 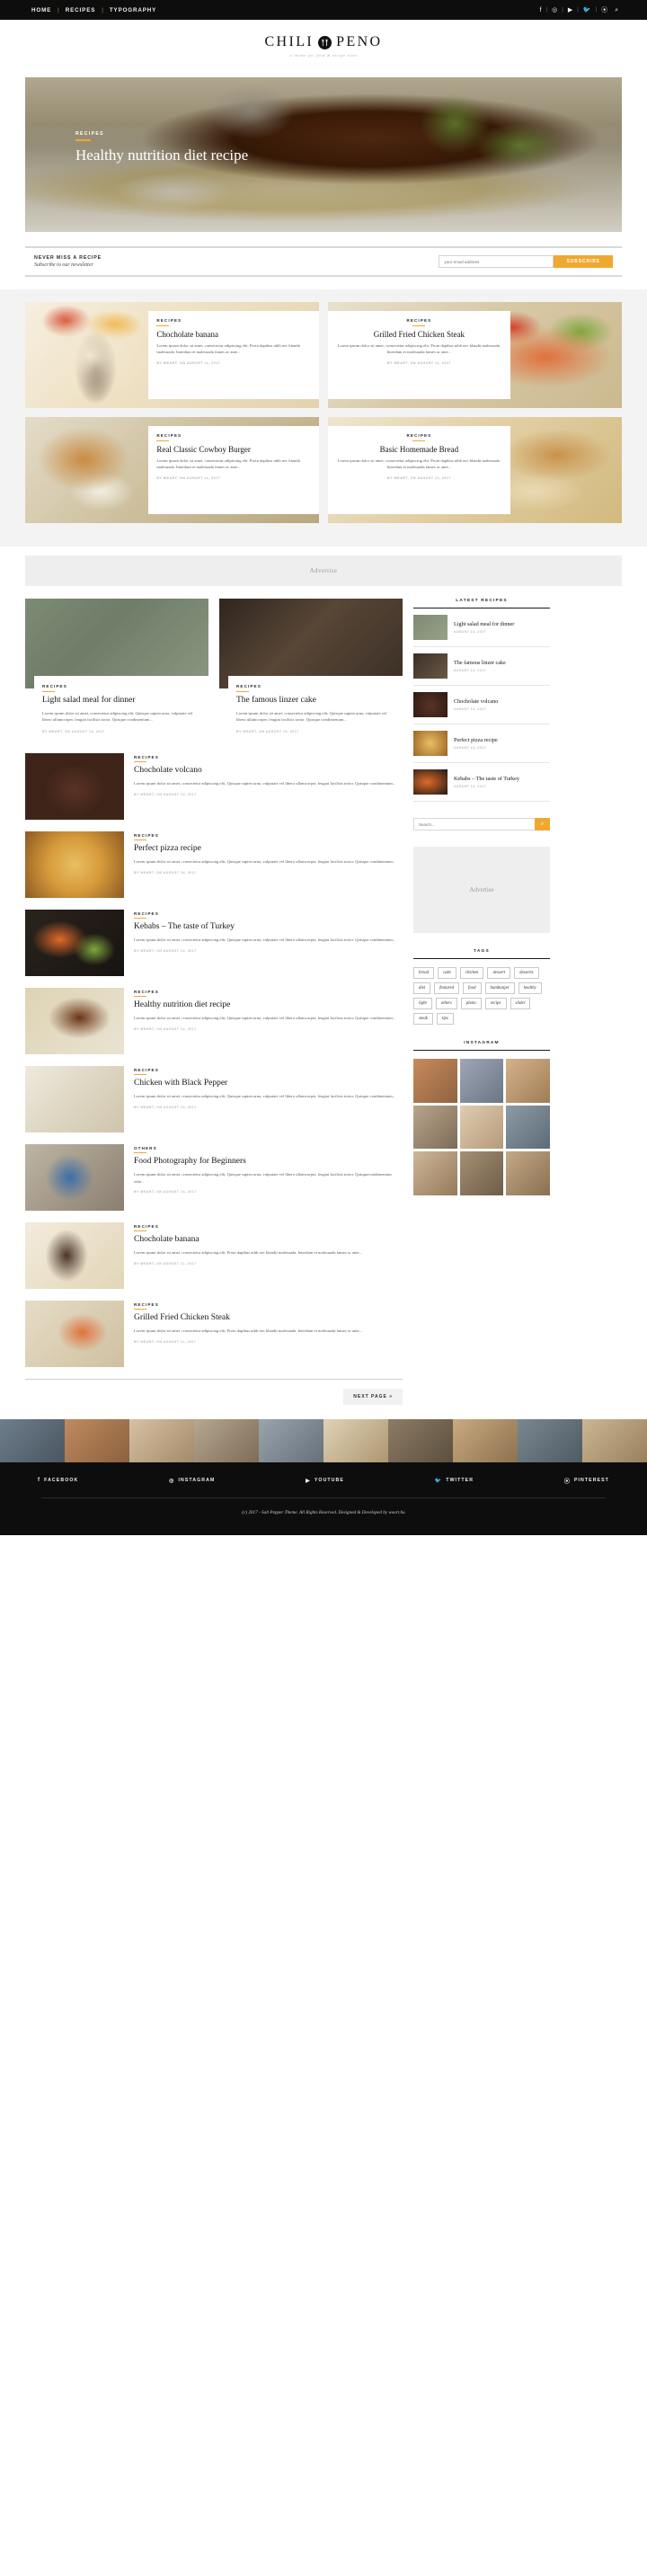 What do you see at coordinates (268, 1240) in the screenshot?
I see `post-title: Chocholate banana` at bounding box center [268, 1240].